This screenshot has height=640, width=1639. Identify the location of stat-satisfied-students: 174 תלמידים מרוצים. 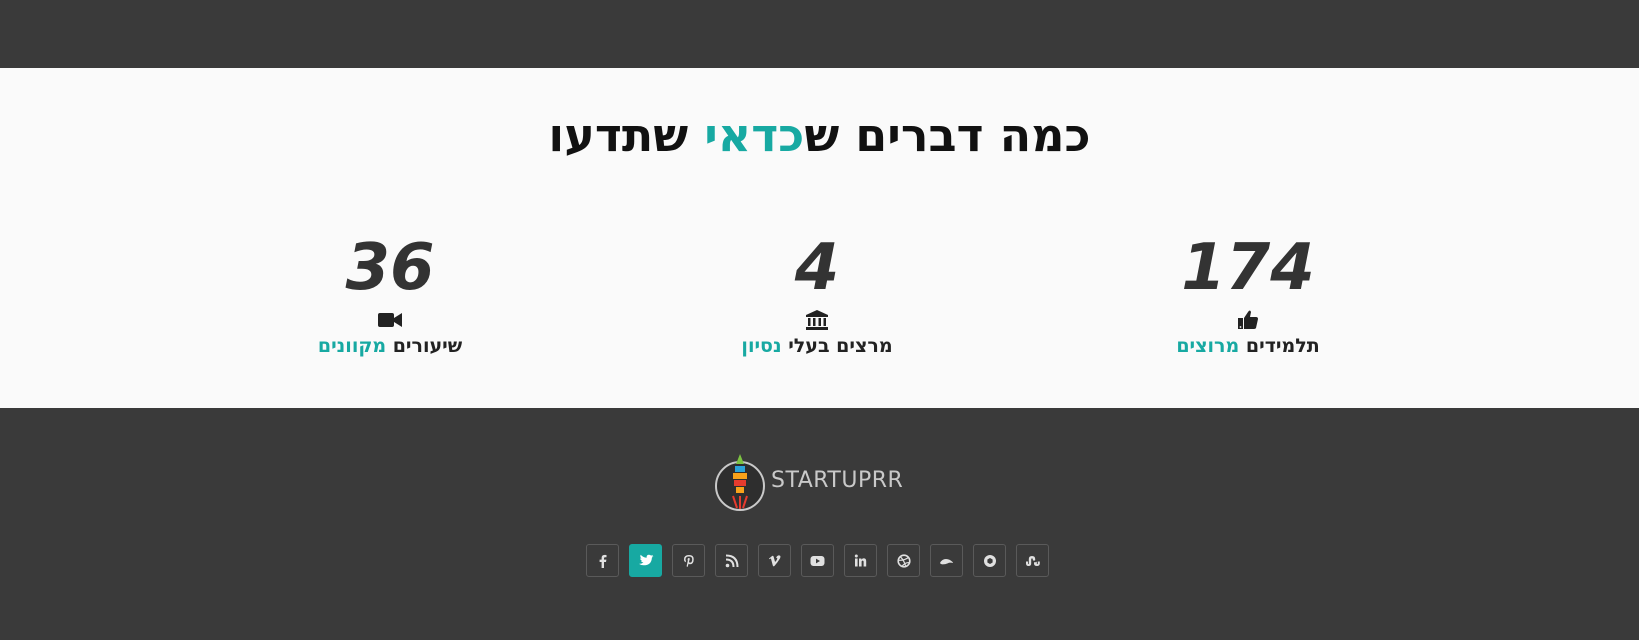
(1248, 296).